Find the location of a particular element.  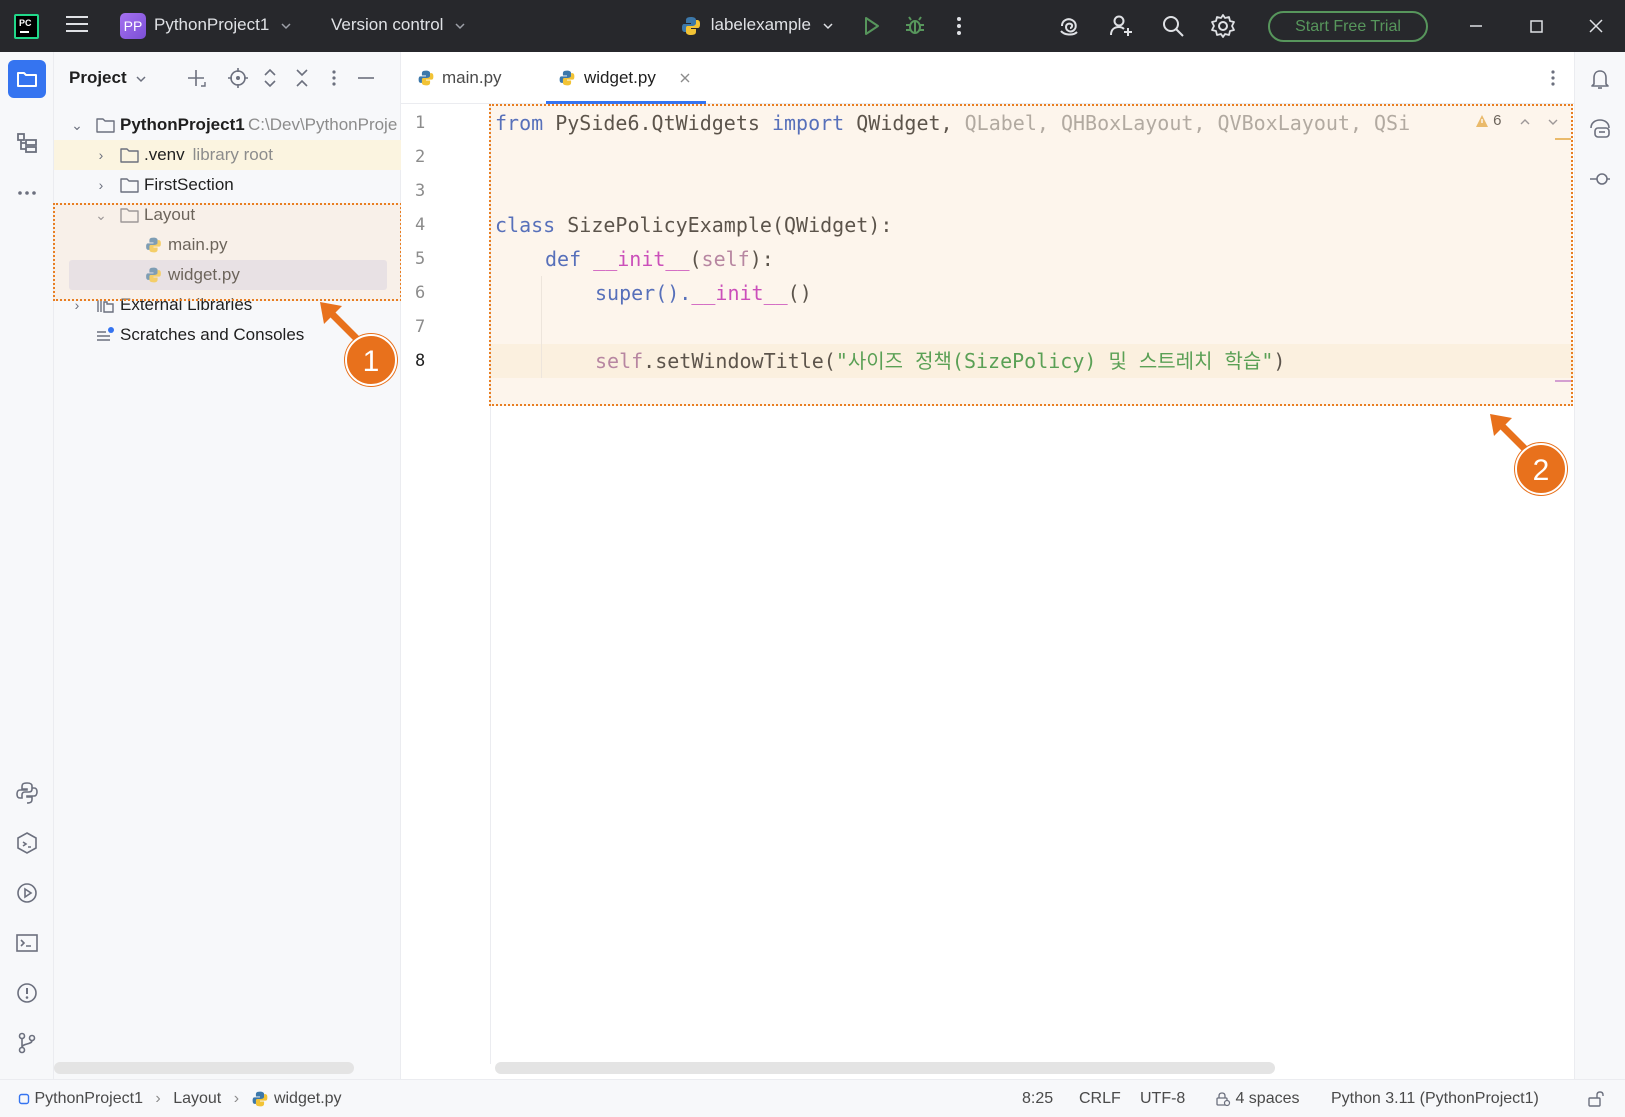

git-branch-icon is located at coordinates (27, 1043).